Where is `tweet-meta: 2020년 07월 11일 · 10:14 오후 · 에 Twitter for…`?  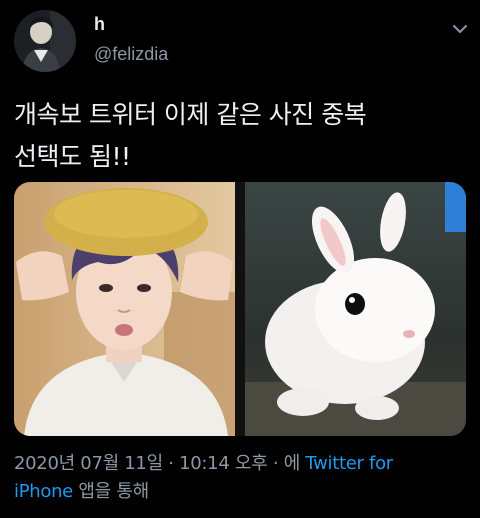
tweet-meta: 2020년 07월 11일 · 10:14 오후 · 에 Twitter for… is located at coordinates (242, 478).